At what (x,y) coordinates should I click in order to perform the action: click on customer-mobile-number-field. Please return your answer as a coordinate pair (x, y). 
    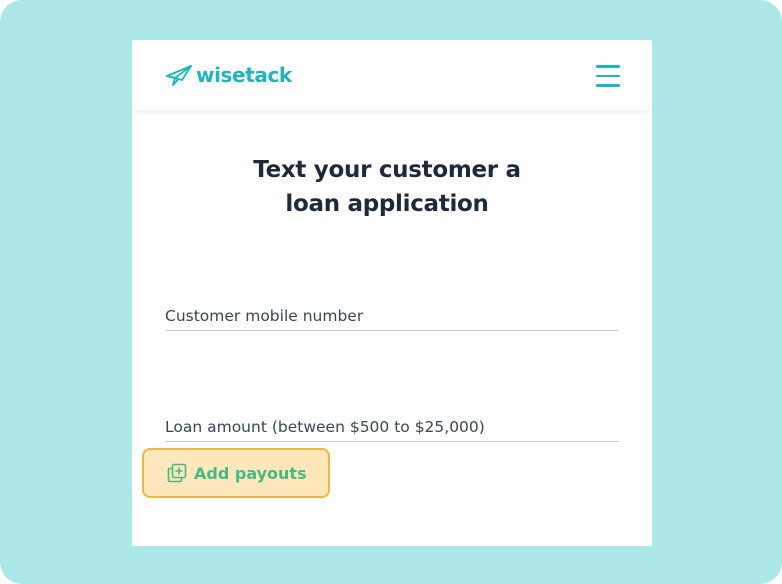
    Looking at the image, I should click on (392, 316).